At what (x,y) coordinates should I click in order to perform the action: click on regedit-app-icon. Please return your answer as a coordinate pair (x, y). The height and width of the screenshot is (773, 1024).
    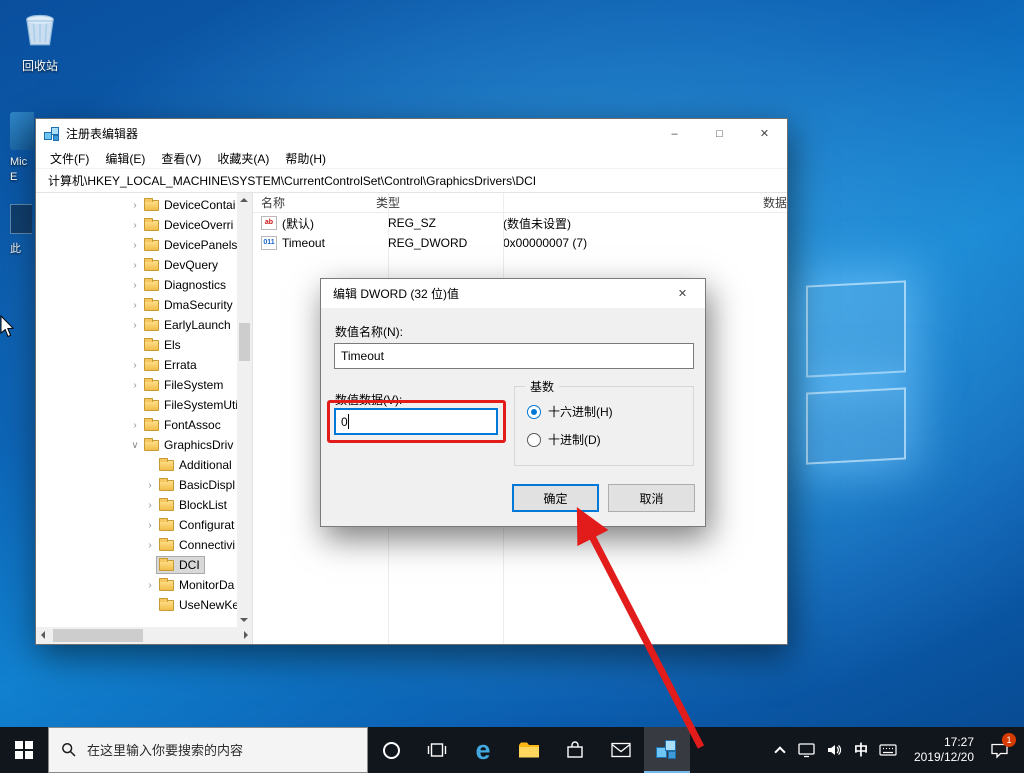
    Looking at the image, I should click on (52, 134).